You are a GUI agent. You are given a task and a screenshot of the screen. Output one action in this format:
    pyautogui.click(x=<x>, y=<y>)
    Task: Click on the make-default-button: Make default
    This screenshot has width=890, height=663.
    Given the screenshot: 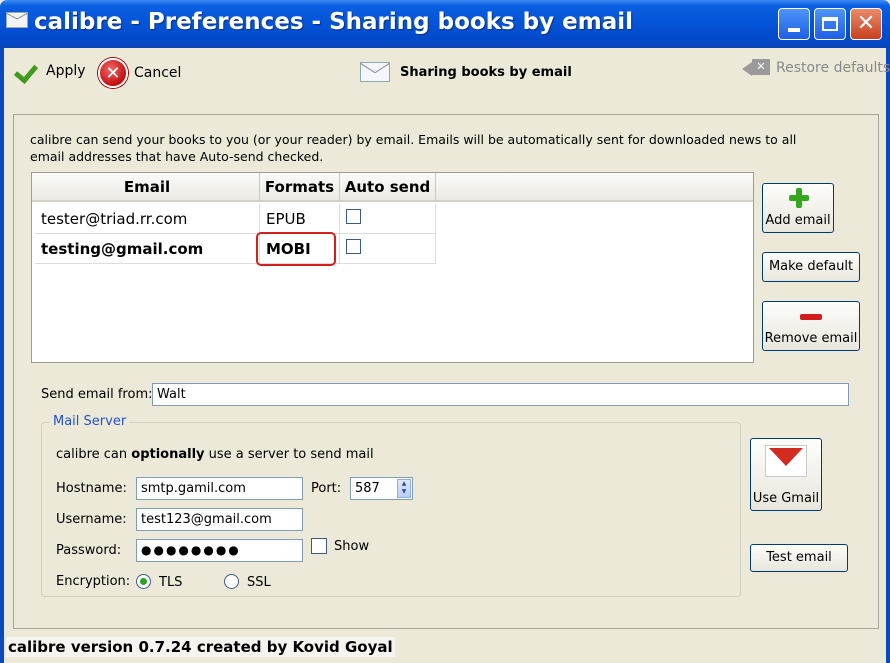 What is the action you would take?
    pyautogui.click(x=811, y=267)
    